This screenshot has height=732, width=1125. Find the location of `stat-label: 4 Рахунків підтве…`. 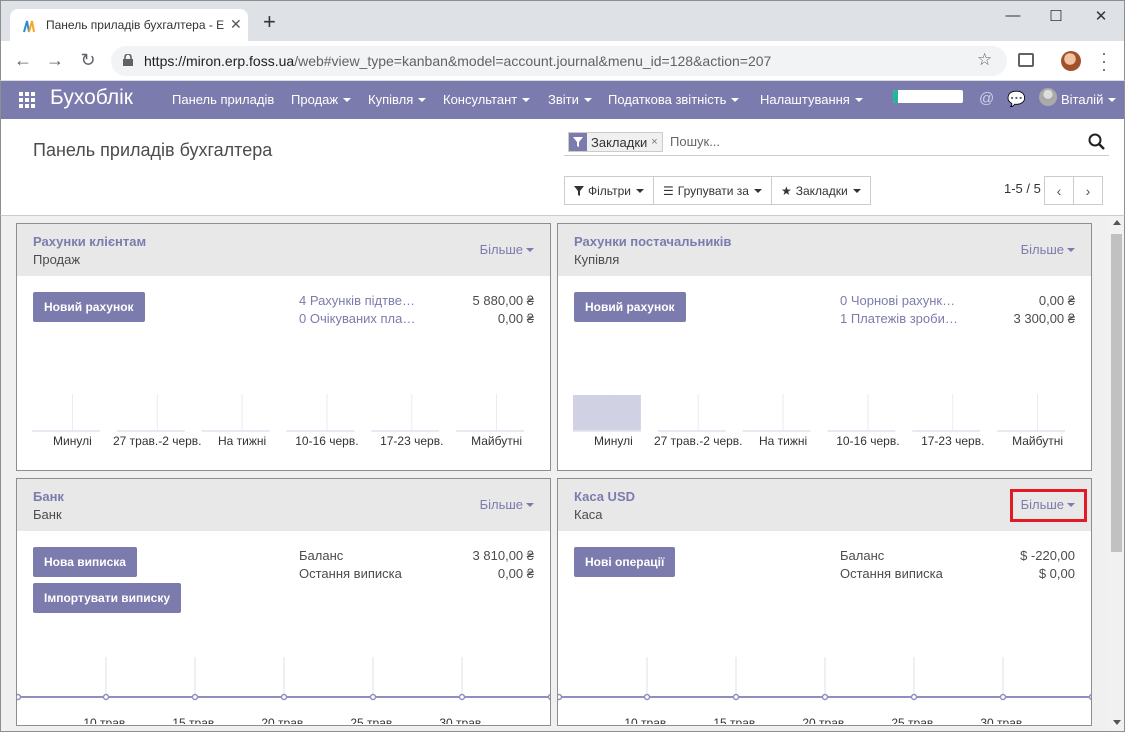

stat-label: 4 Рахунків підтве… is located at coordinates (357, 300).